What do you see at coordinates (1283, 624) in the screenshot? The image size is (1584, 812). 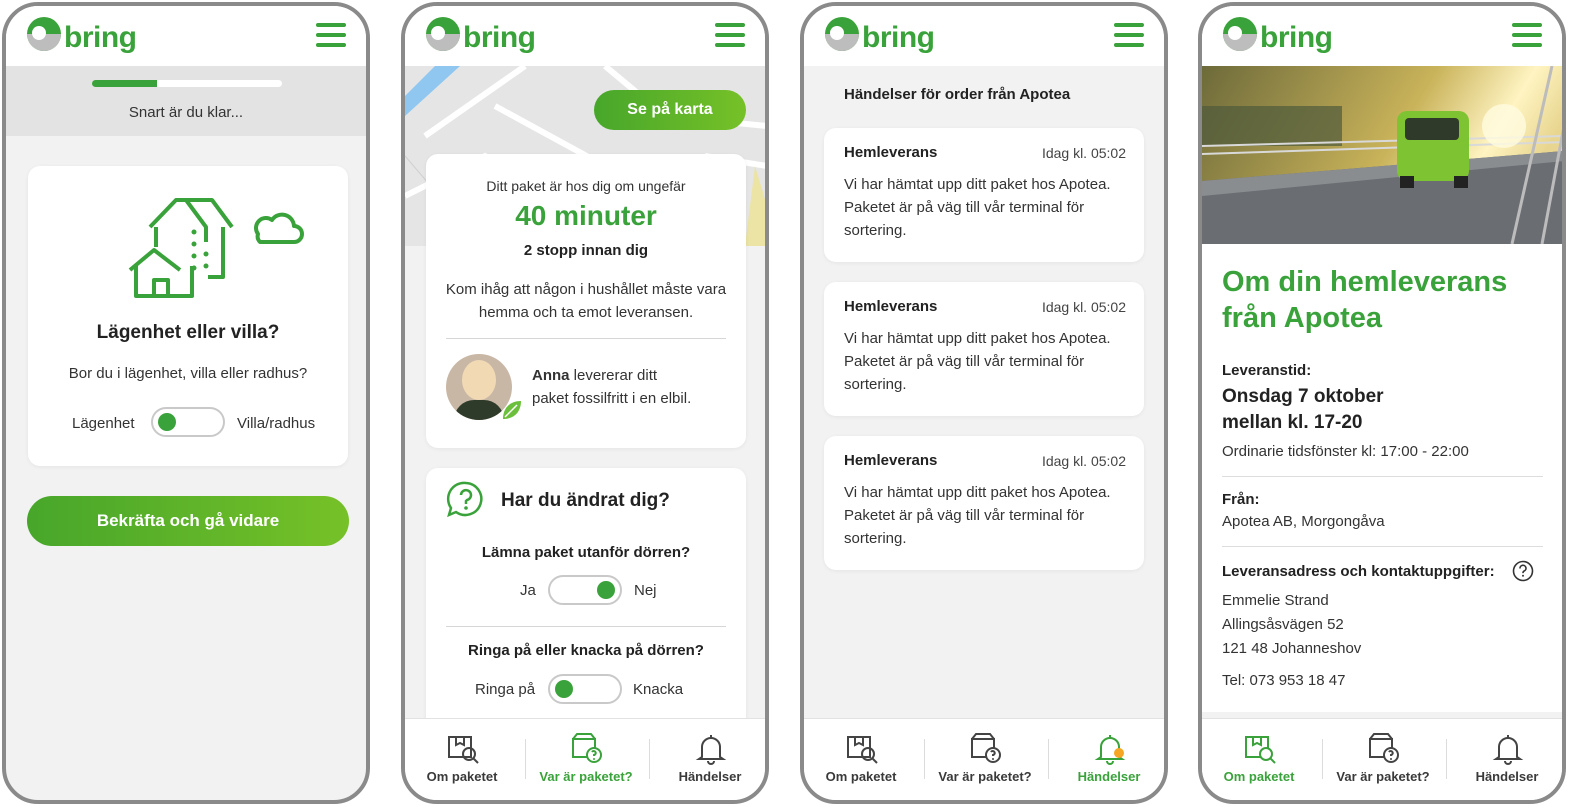 I see `address-street: Allingsåsvägen 52` at bounding box center [1283, 624].